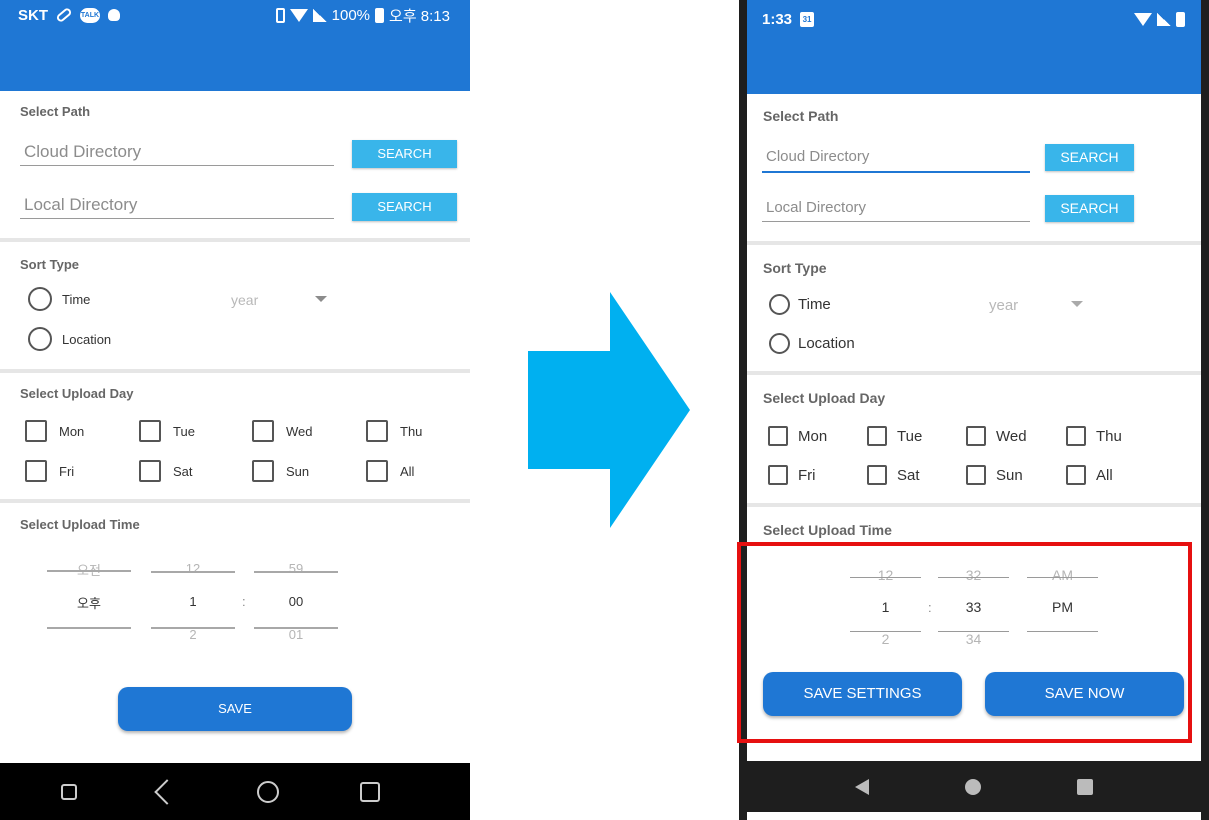  What do you see at coordinates (193, 634) in the screenshot?
I see `picker-next-value: 2` at bounding box center [193, 634].